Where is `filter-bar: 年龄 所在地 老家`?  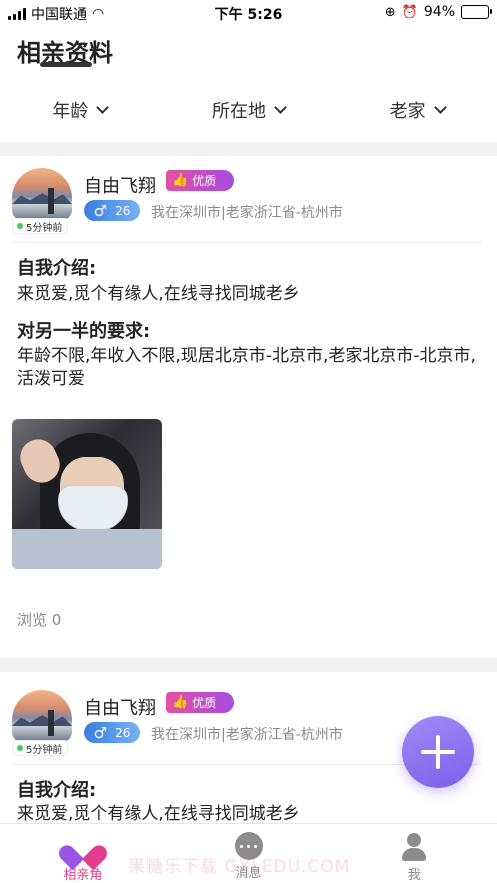 filter-bar: 年龄 所在地 老家 is located at coordinates (248, 110).